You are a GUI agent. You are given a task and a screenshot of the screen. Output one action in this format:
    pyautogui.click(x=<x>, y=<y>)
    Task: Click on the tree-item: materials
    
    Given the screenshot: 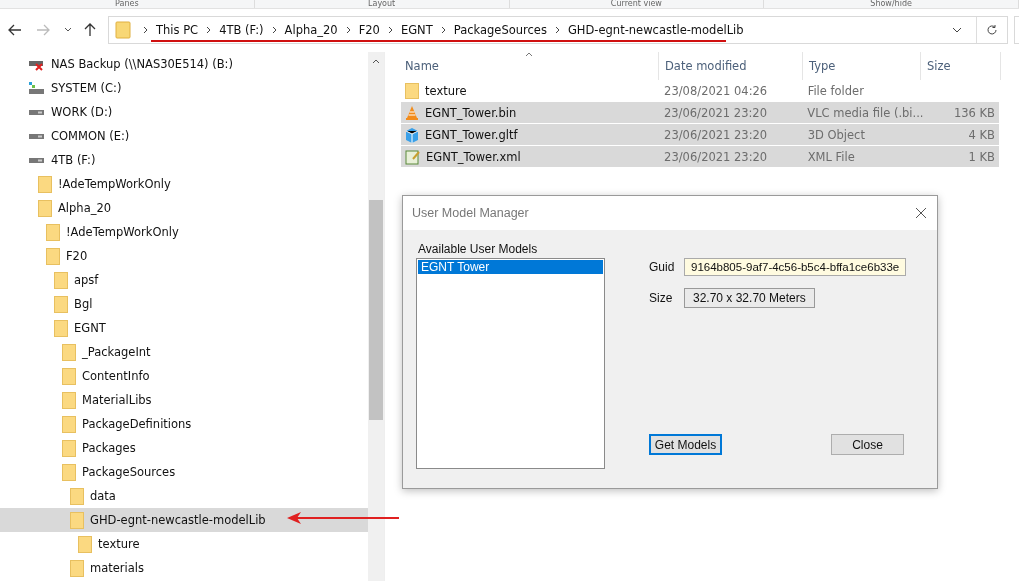 What is the action you would take?
    pyautogui.click(x=184, y=568)
    